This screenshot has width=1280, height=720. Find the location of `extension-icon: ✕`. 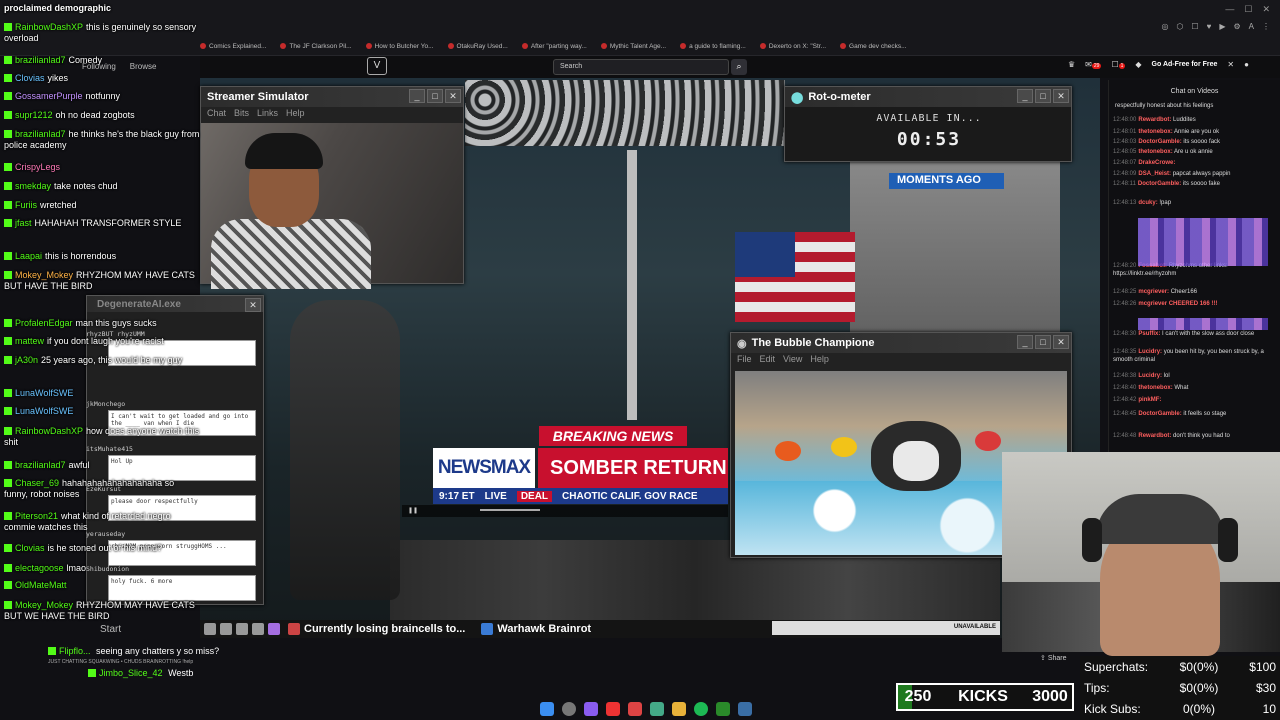

extension-icon: ✕ is located at coordinates (1230, 64).